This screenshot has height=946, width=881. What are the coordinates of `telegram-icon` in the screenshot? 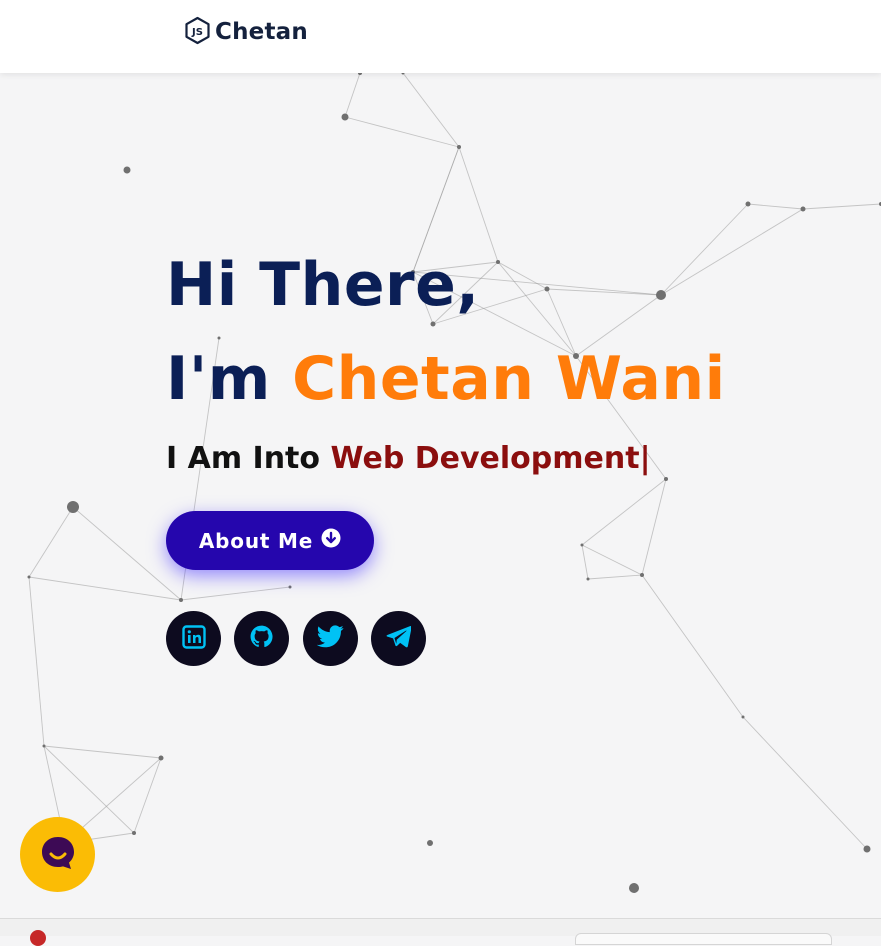 It's located at (399, 638).